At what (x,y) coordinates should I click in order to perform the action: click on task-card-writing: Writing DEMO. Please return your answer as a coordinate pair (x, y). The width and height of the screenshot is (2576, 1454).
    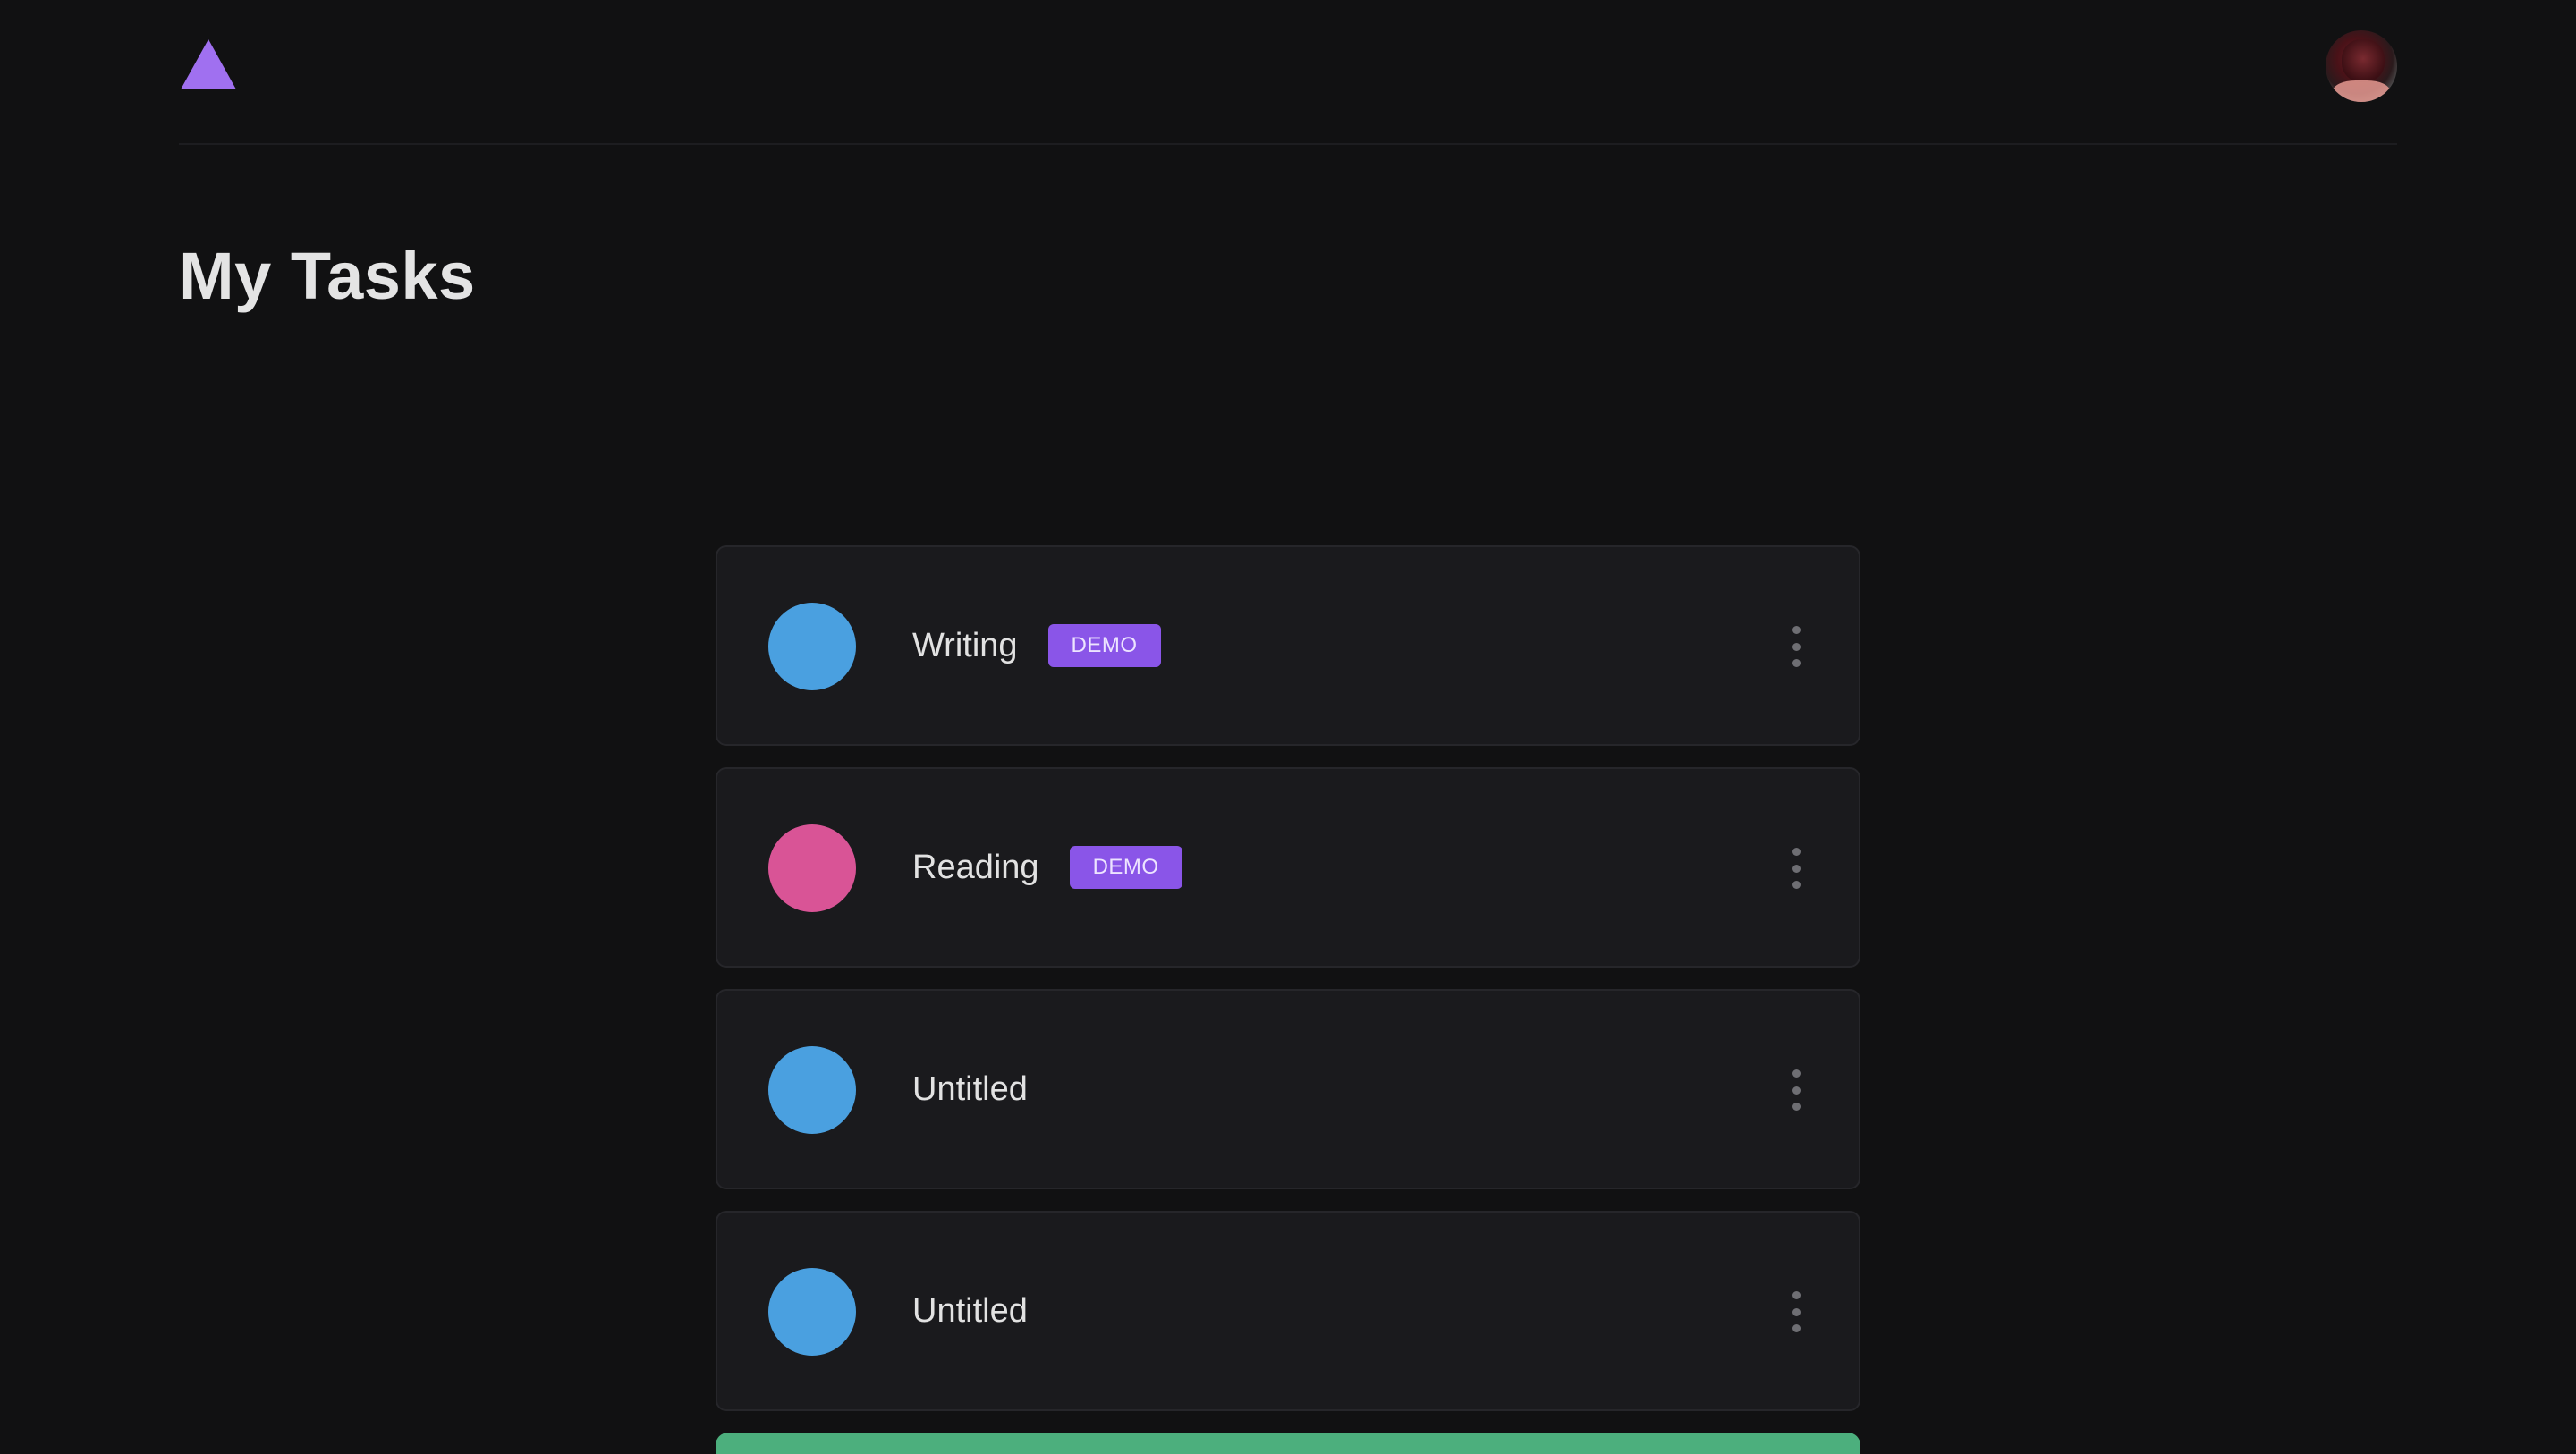
    Looking at the image, I should click on (1288, 646).